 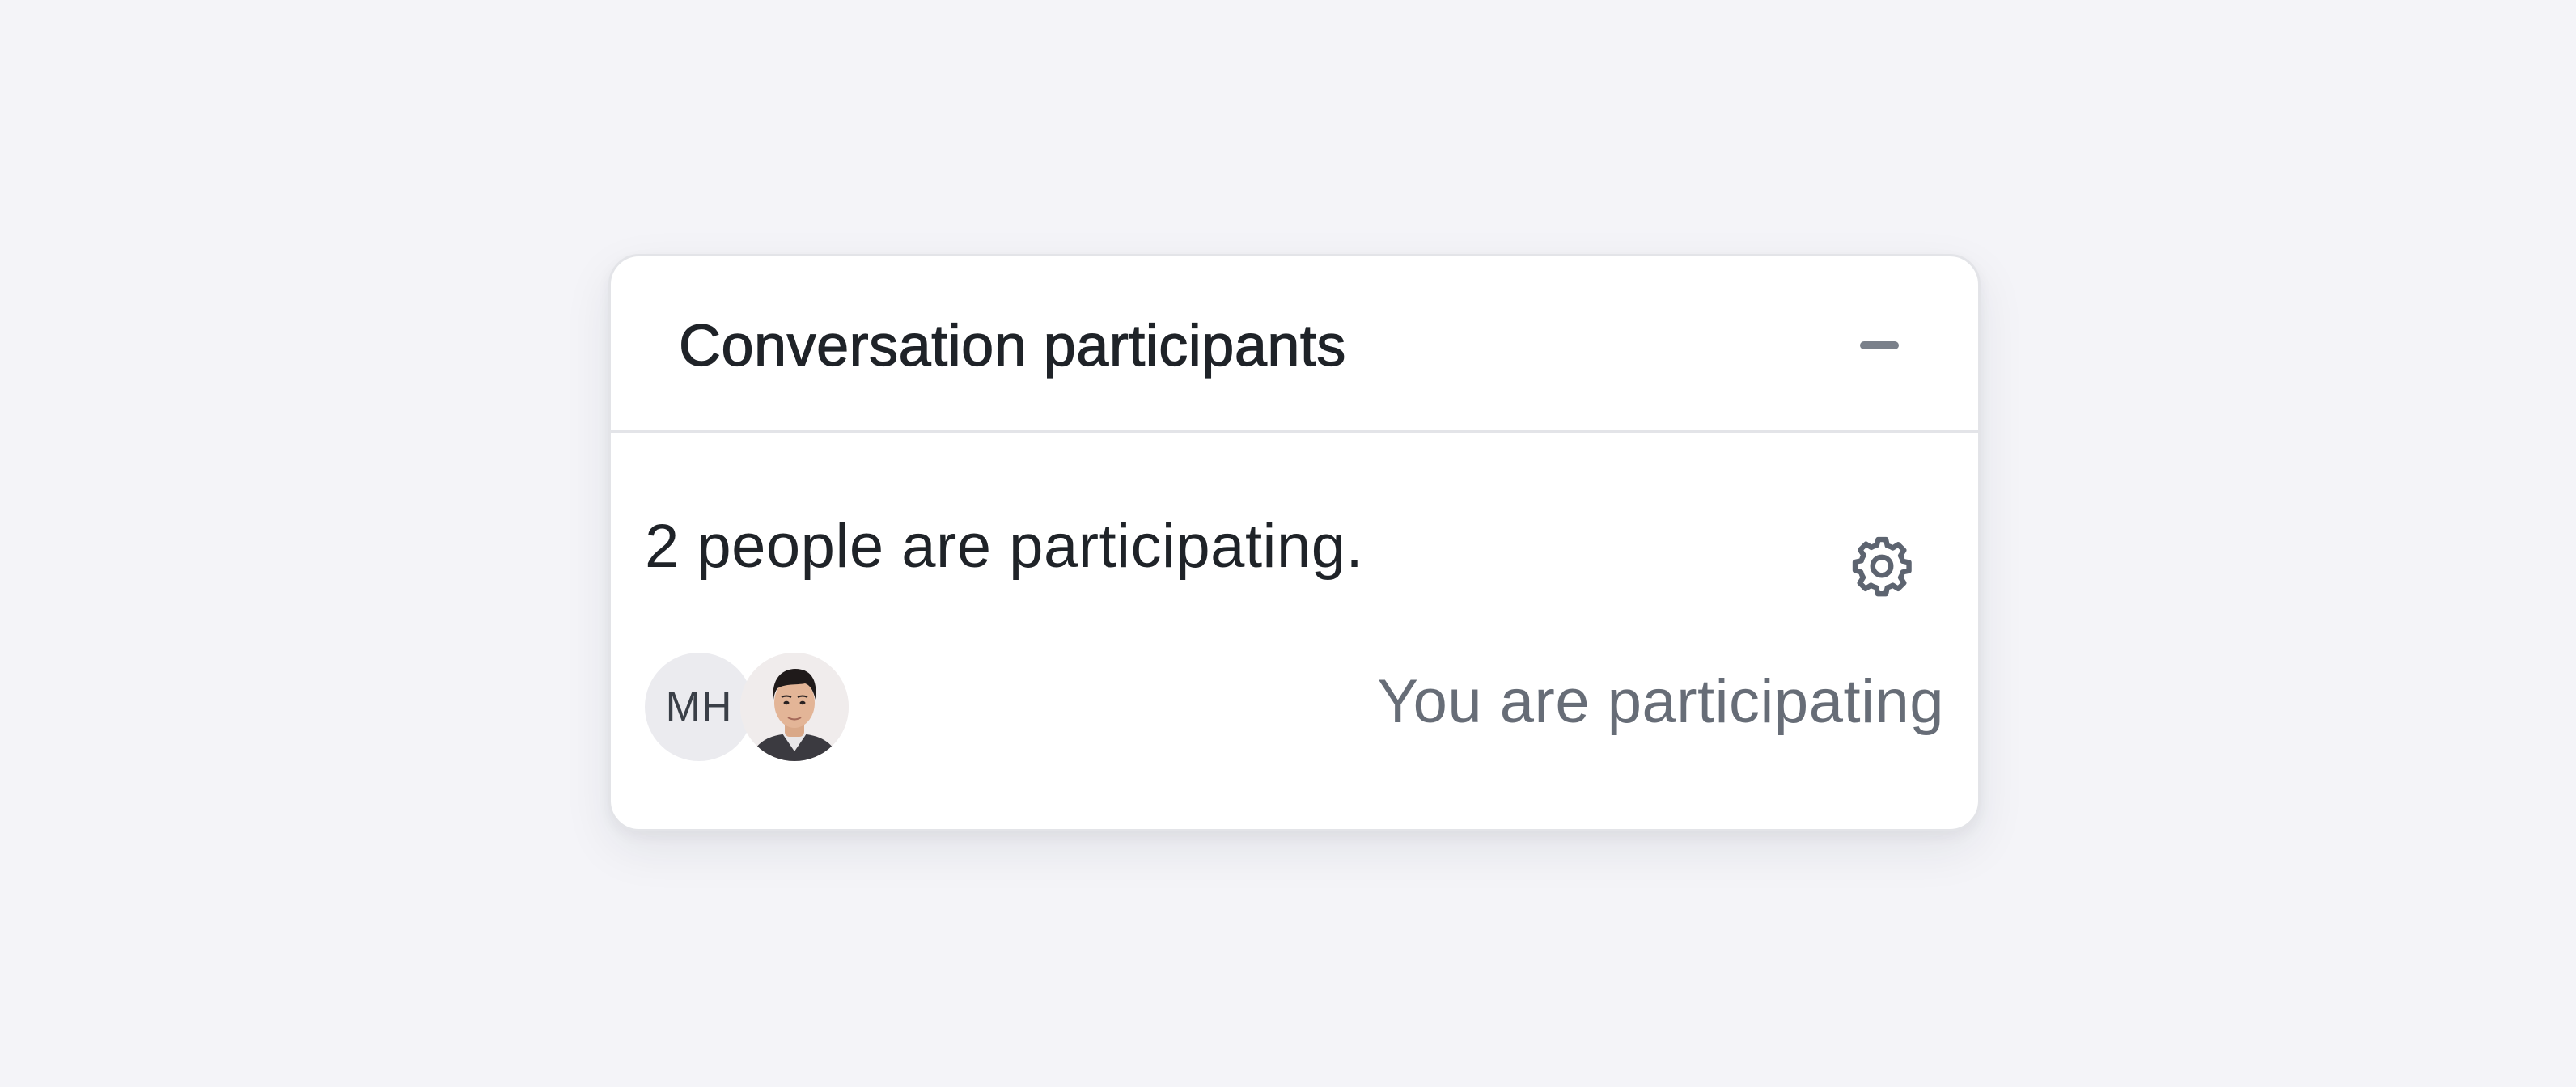 I want to click on collapse-button, so click(x=1879, y=345).